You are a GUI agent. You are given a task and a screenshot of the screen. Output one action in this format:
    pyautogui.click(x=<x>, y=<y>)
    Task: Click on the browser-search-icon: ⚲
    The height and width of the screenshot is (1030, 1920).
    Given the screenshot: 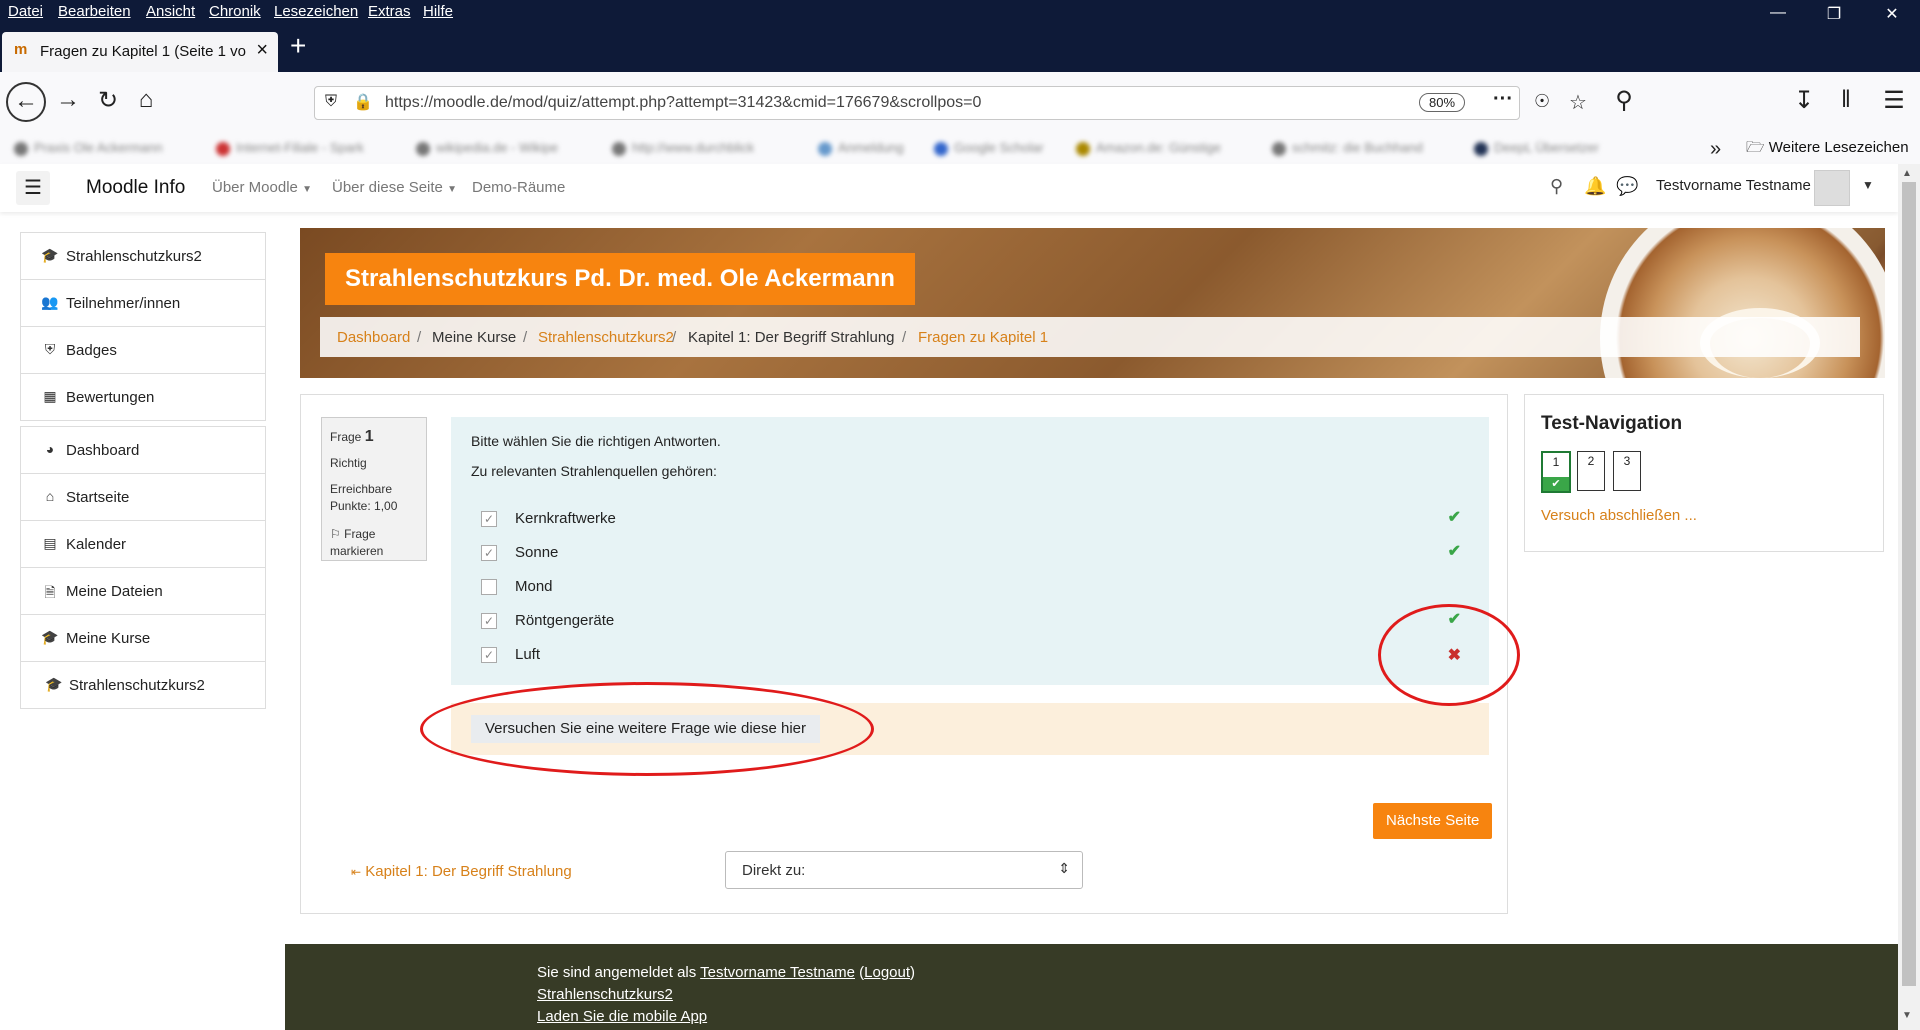 What is the action you would take?
    pyautogui.click(x=1624, y=100)
    